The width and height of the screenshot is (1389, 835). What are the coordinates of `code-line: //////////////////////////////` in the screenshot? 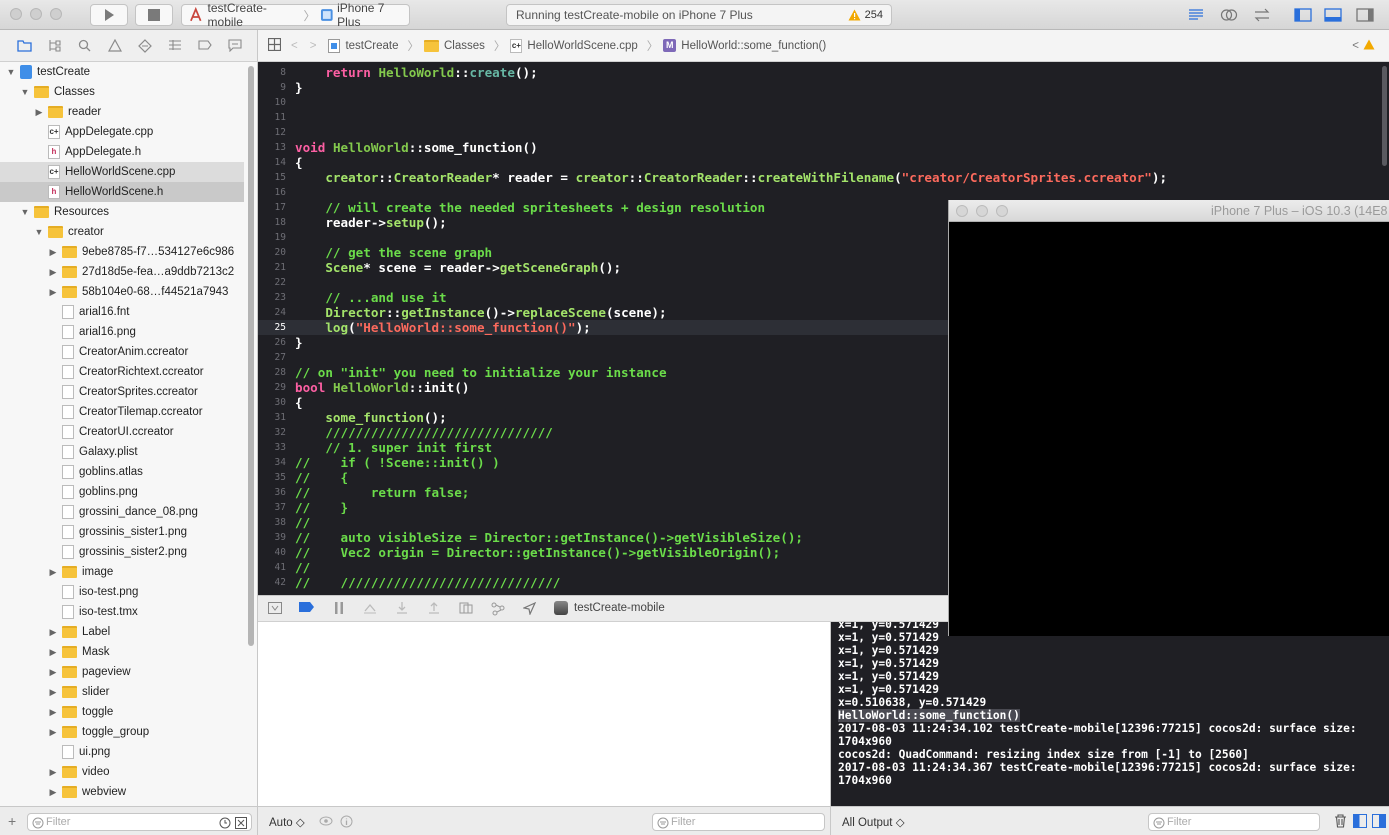 It's located at (423, 432).